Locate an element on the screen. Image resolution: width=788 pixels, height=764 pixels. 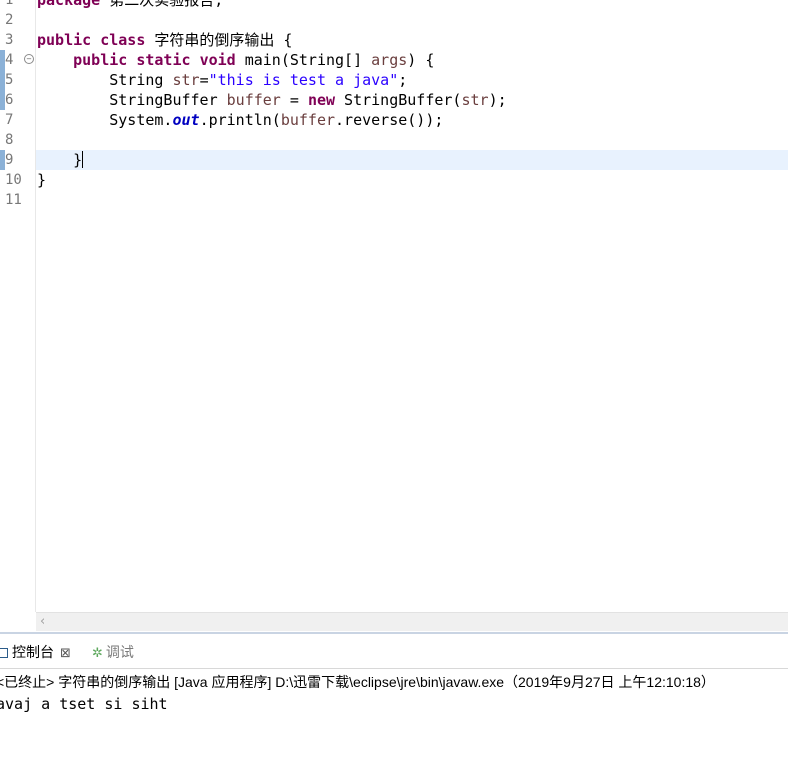
line-number: 1 is located at coordinates (9, 4).